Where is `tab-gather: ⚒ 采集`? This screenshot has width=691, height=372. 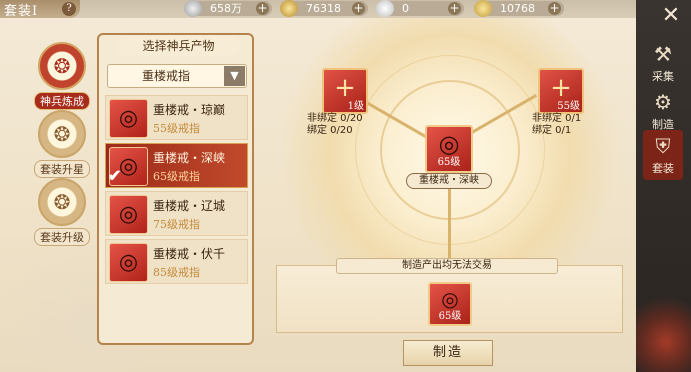
tab-gather: ⚒ 采集 is located at coordinates (663, 63).